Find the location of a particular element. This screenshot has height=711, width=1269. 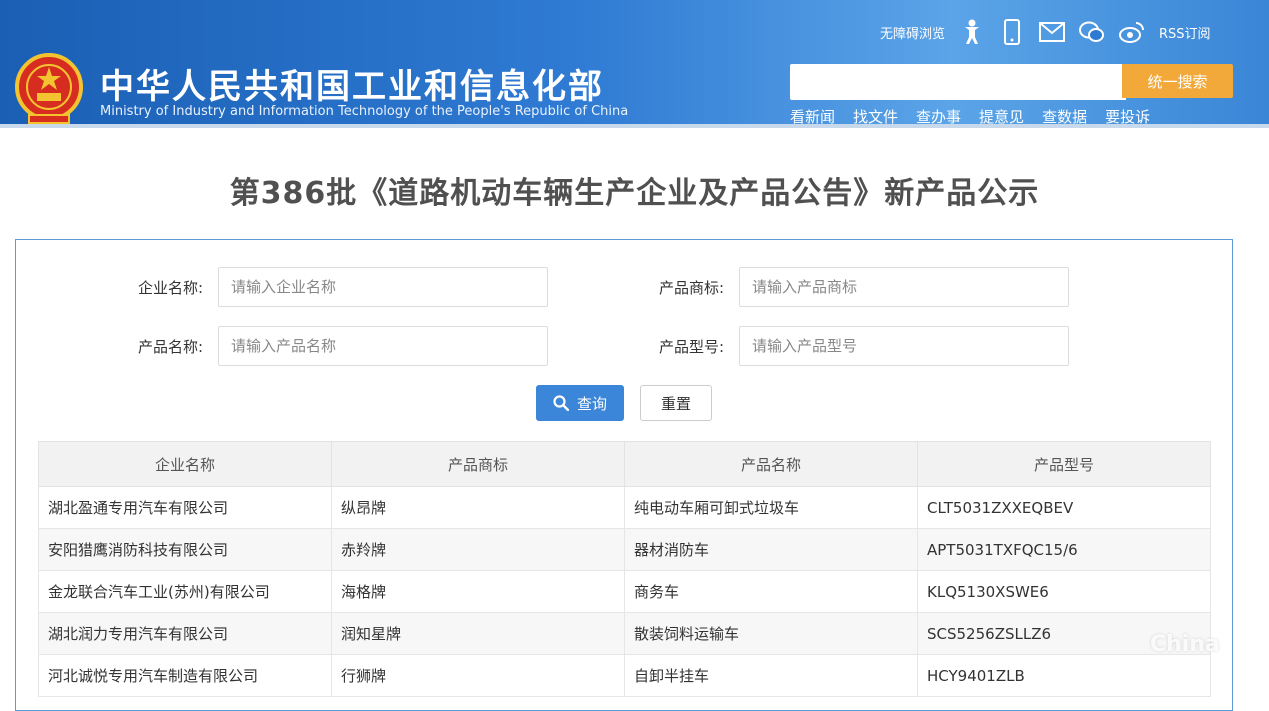

search-icon is located at coordinates (561, 403).